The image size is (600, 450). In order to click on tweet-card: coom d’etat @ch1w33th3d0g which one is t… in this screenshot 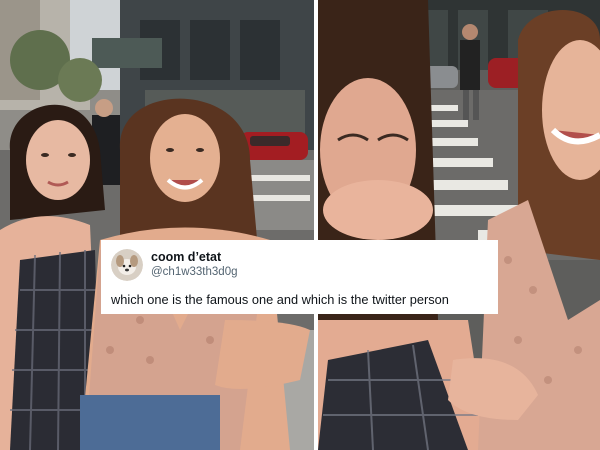, I will do `click(299, 277)`.